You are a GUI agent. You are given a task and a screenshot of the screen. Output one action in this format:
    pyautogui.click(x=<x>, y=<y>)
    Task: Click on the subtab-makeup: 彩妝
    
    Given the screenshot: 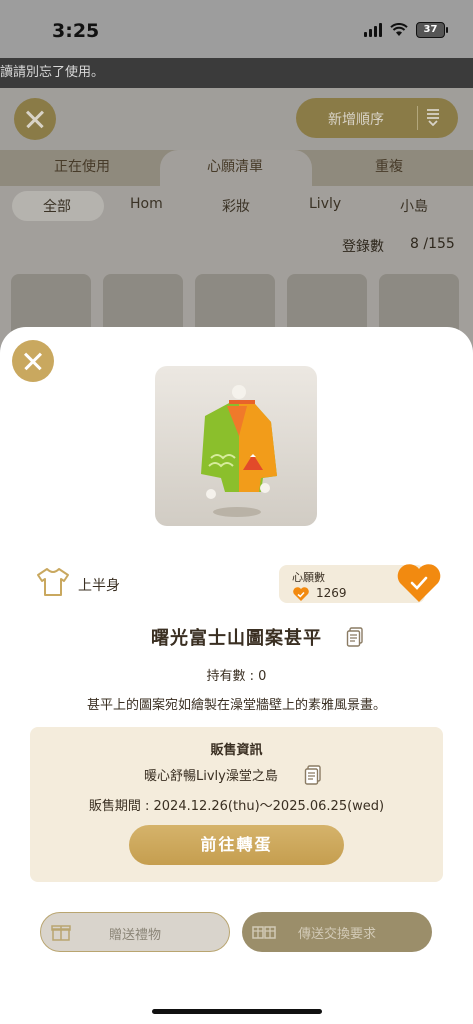 What is the action you would take?
    pyautogui.click(x=236, y=206)
    